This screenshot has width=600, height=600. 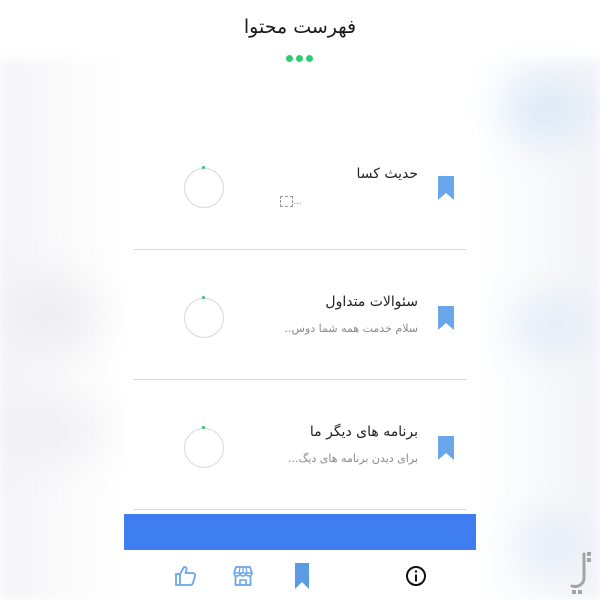 I want to click on header: فهرست محتوا, so click(x=300, y=35).